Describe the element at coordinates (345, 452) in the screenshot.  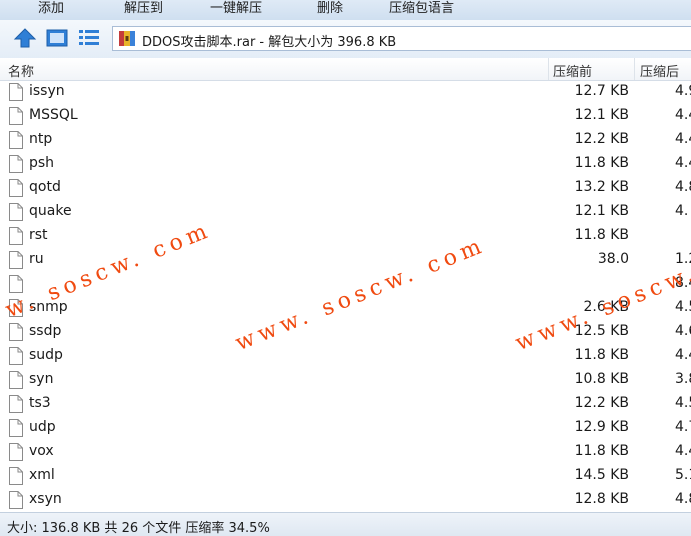
I see `file-row: vox 11.8 KB 4.4` at that location.